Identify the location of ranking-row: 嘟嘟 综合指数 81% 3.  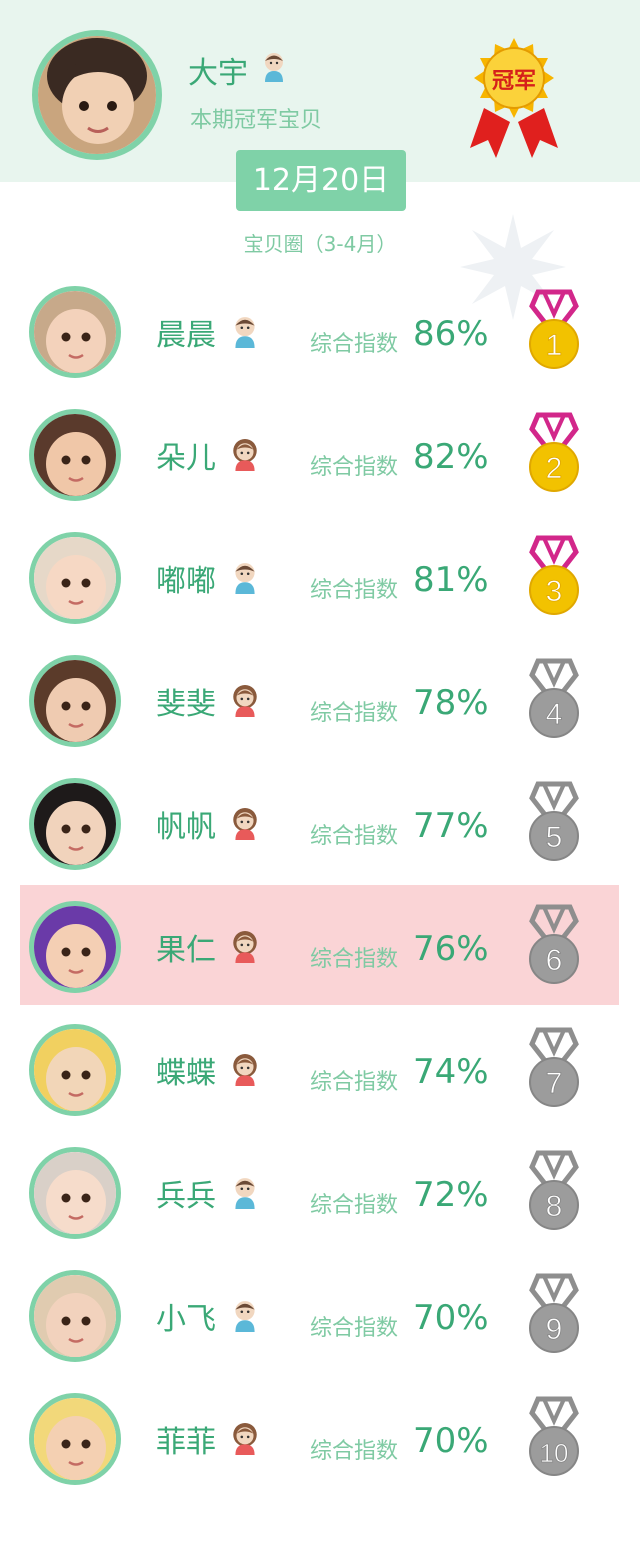
(319, 576).